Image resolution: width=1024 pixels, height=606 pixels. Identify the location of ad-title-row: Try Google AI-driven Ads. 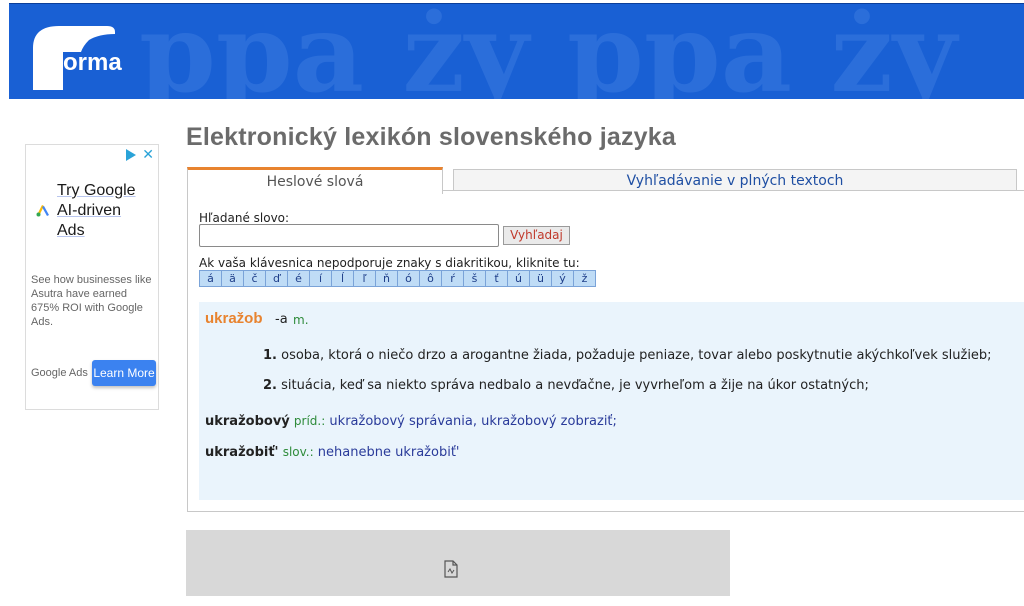
(91, 211).